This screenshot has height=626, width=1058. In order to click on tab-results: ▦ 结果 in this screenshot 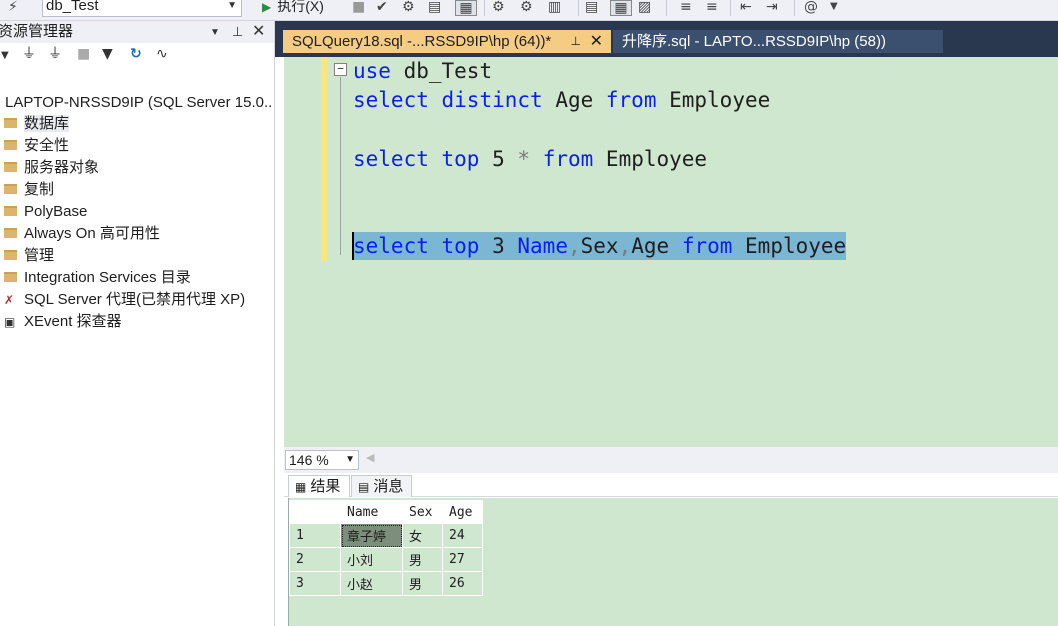, I will do `click(319, 486)`.